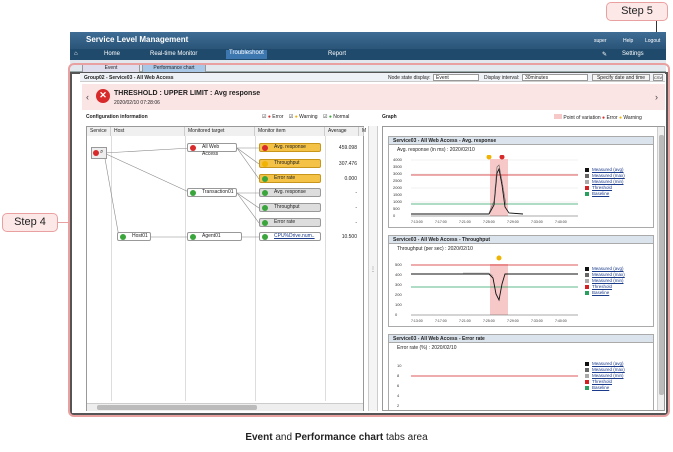 This screenshot has height=452, width=673. Describe the element at coordinates (398, 304) in the screenshot. I see `y-tick: 100` at that location.